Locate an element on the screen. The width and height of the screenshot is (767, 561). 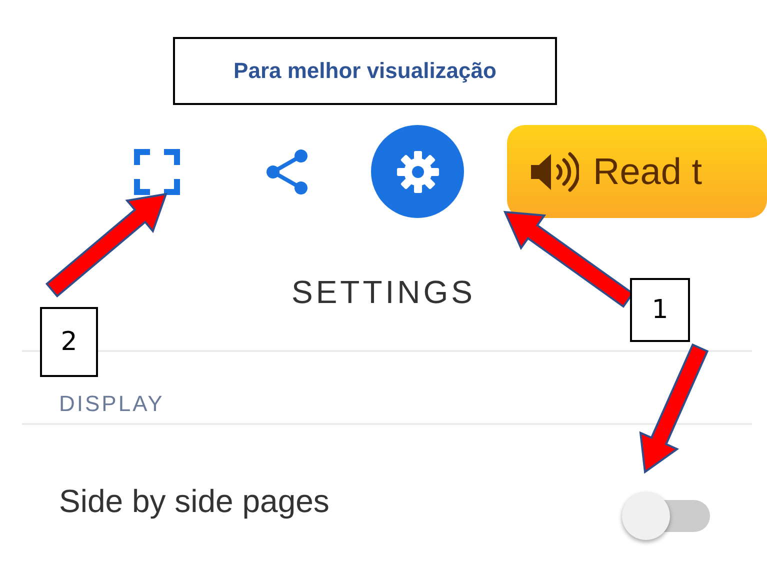
fullscreen-icon is located at coordinates (157, 171).